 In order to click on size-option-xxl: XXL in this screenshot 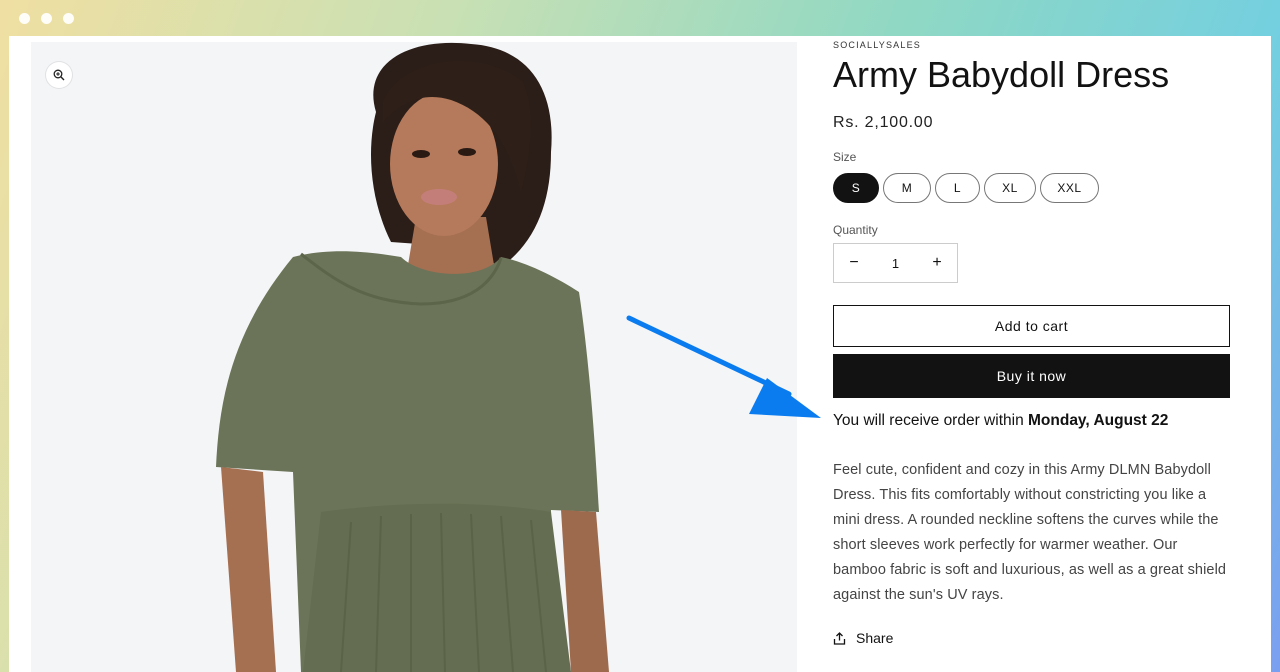, I will do `click(1069, 188)`.